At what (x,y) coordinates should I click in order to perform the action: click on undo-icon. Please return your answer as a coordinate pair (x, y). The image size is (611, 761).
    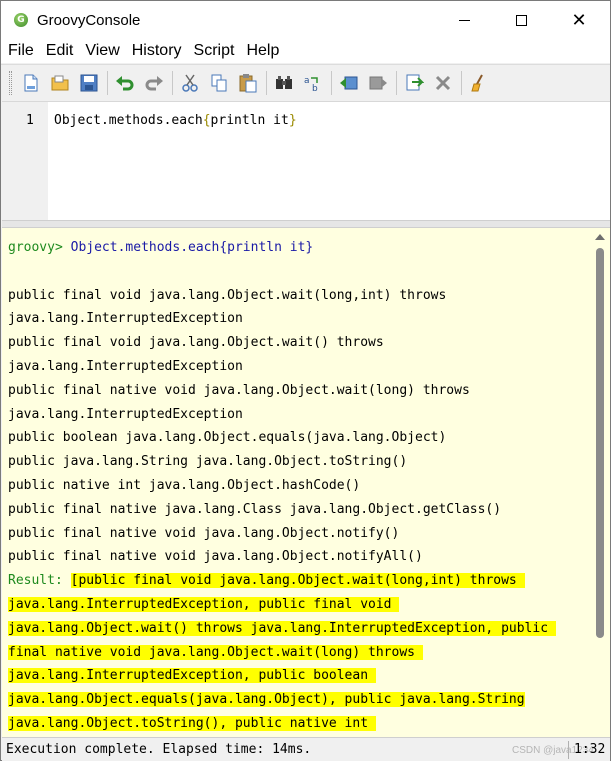
    Looking at the image, I should click on (125, 82).